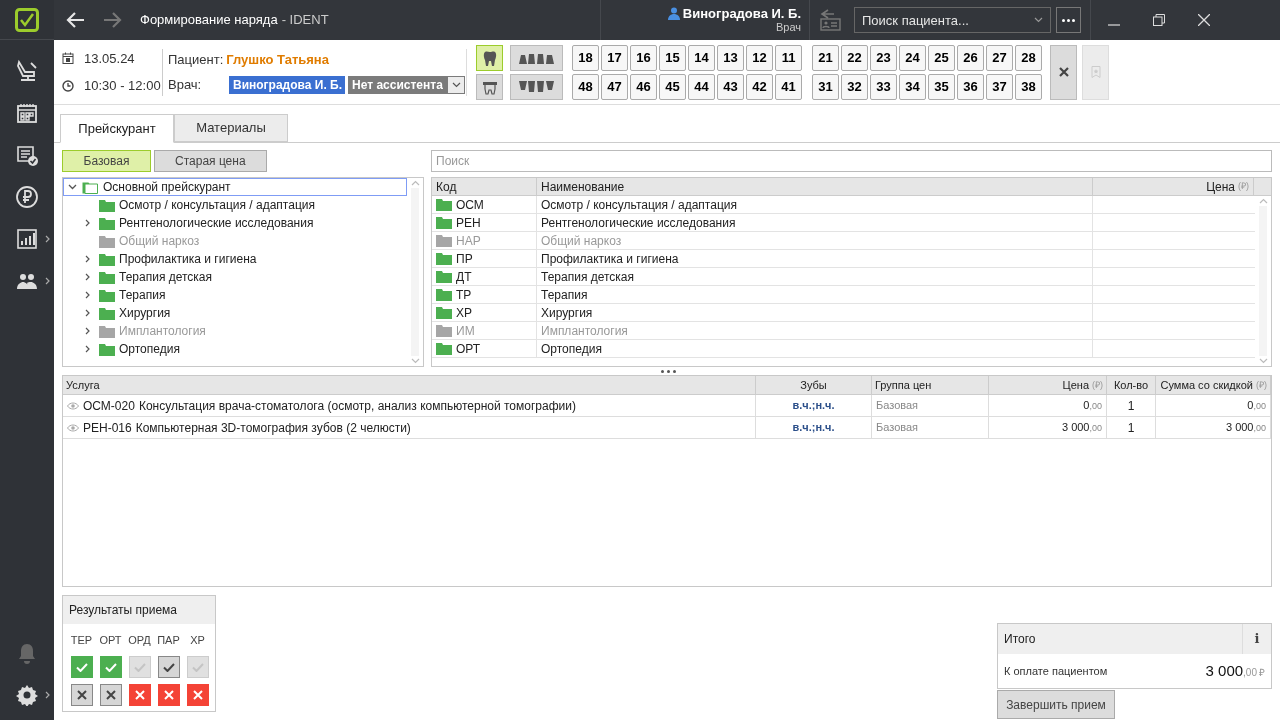  Describe the element at coordinates (788, 57) in the screenshot. I see `tooth-button: 11` at that location.